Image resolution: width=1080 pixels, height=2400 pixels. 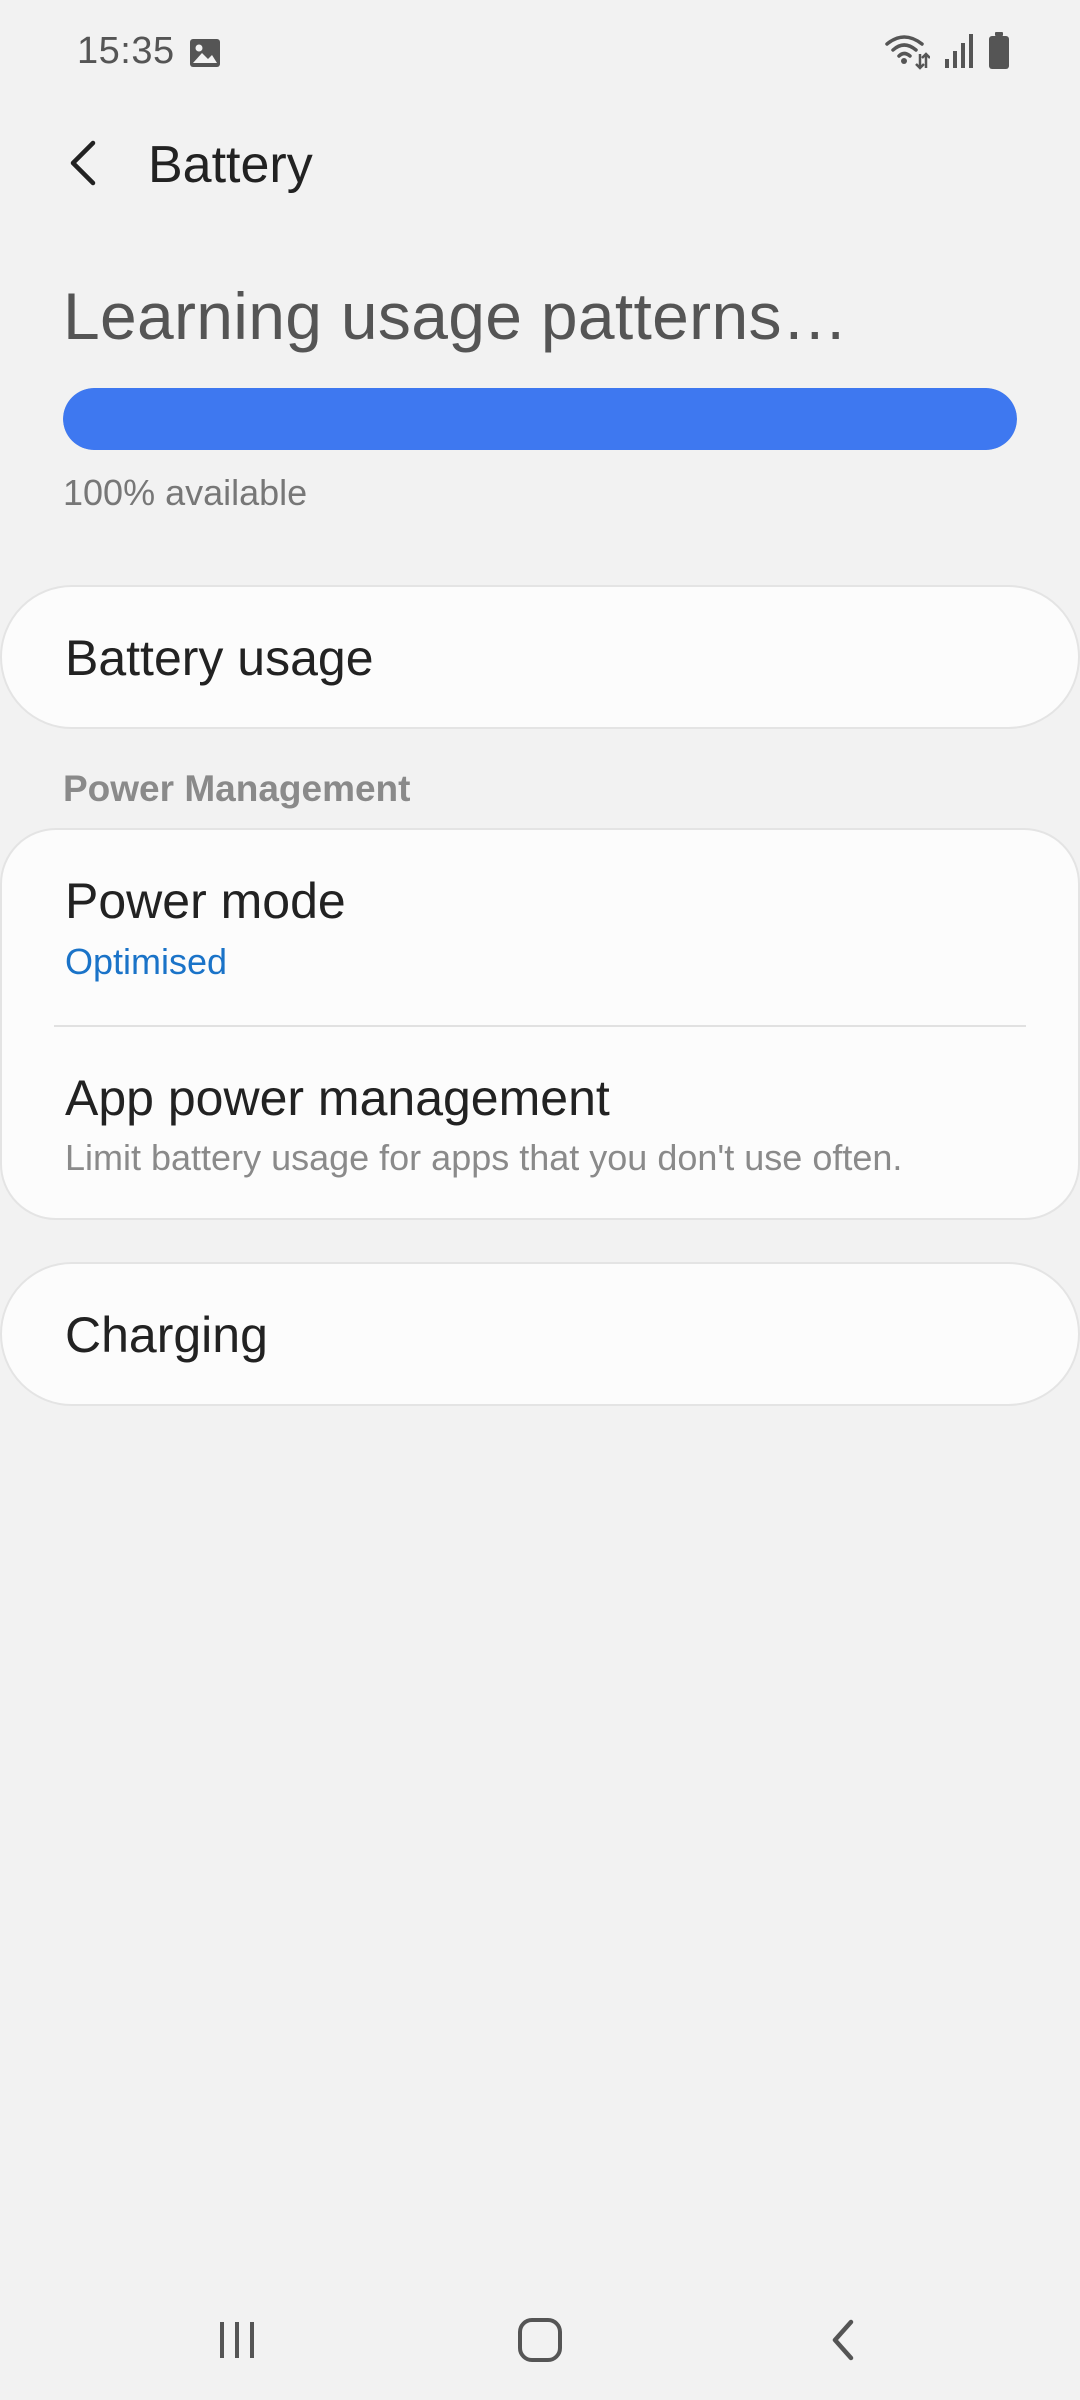 What do you see at coordinates (337, 1098) in the screenshot?
I see `app-power-management-label: App power management` at bounding box center [337, 1098].